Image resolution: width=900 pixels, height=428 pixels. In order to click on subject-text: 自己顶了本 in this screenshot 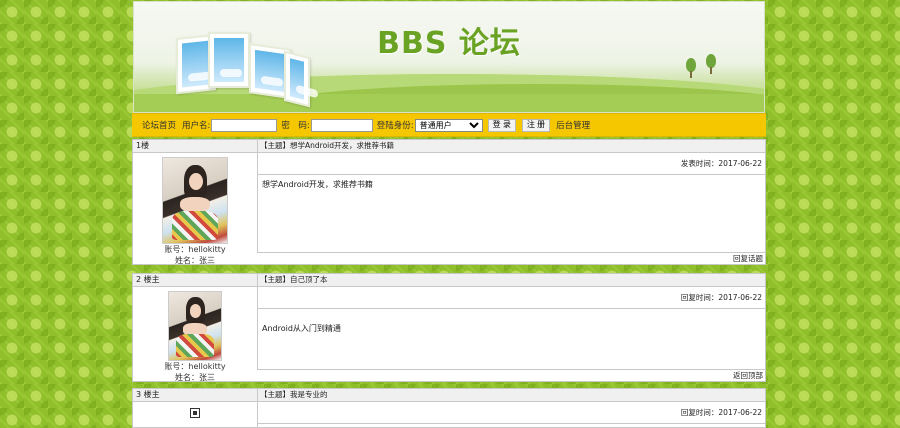, I will do `click(309, 279)`.